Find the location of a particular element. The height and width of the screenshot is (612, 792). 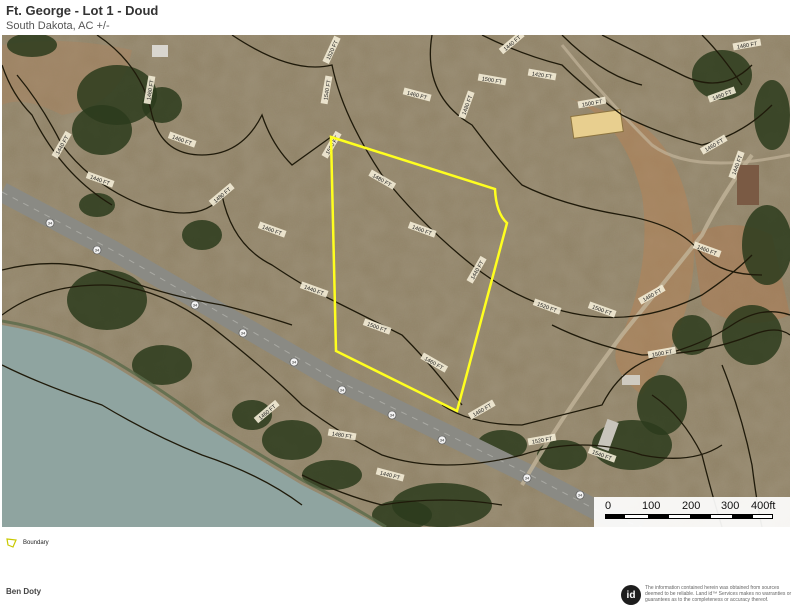

boundary-polygon-icon is located at coordinates (11, 543).